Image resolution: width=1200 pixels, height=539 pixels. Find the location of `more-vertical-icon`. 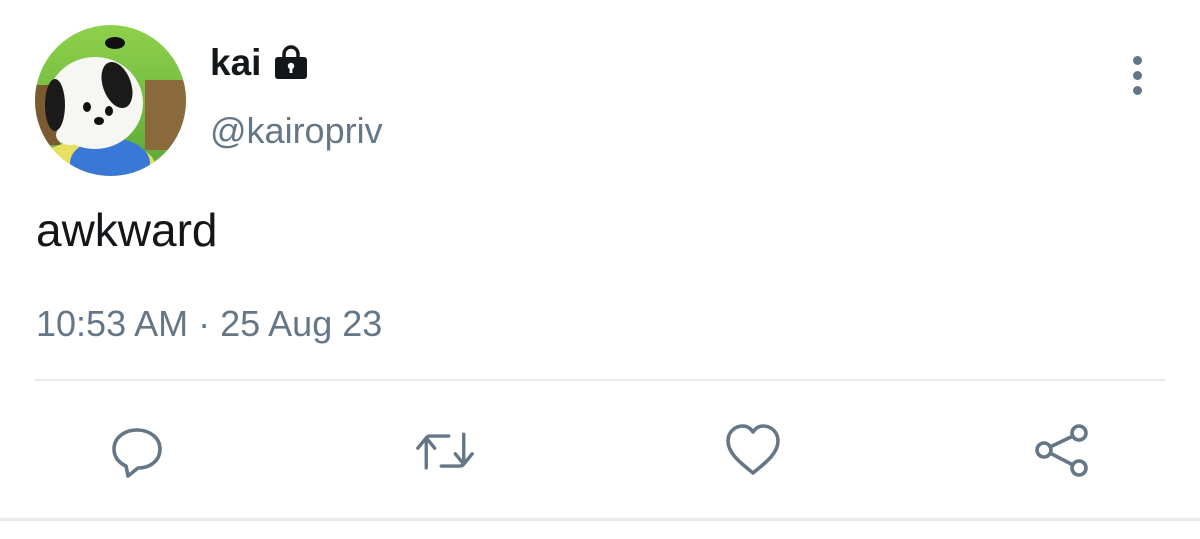

more-vertical-icon is located at coordinates (1137, 75).